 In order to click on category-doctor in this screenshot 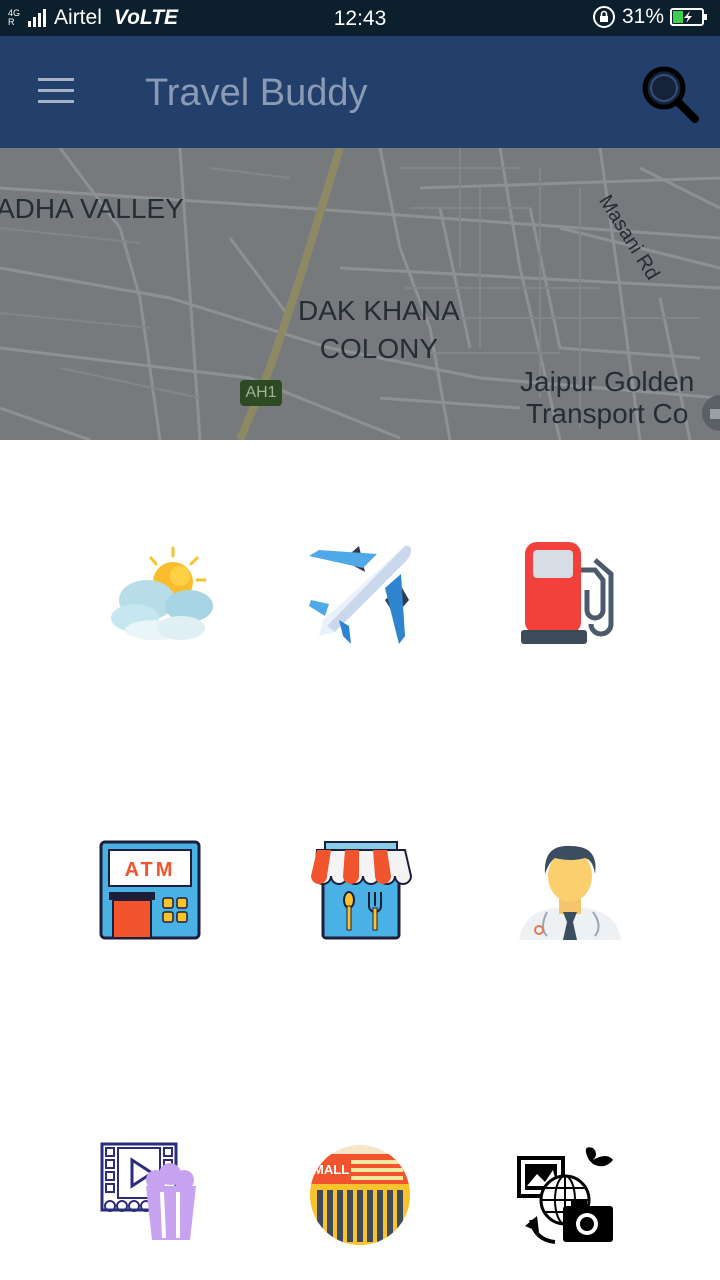, I will do `click(570, 895)`.